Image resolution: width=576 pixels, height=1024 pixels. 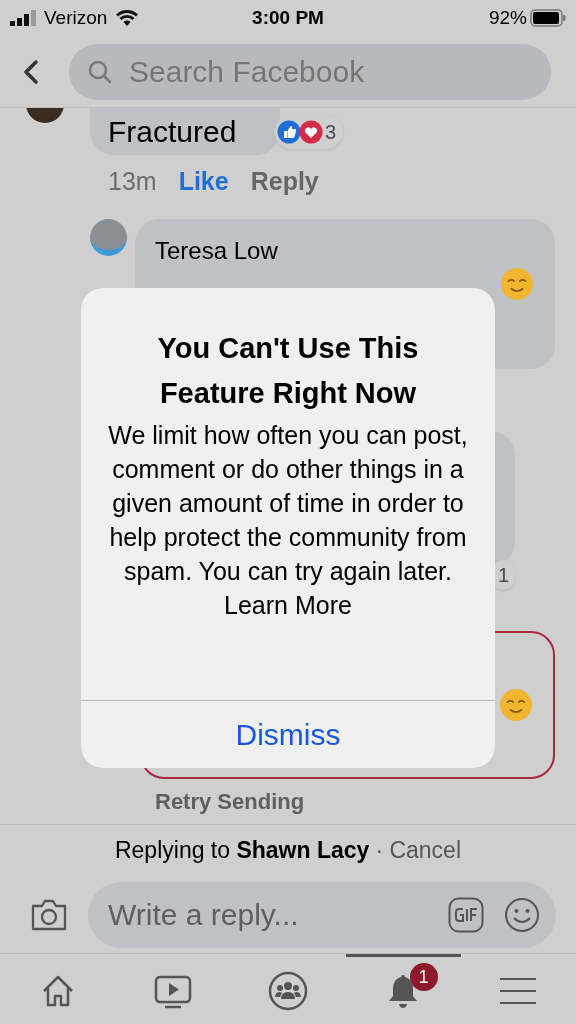 What do you see at coordinates (507, 17) in the screenshot?
I see `battery-percent: 92%` at bounding box center [507, 17].